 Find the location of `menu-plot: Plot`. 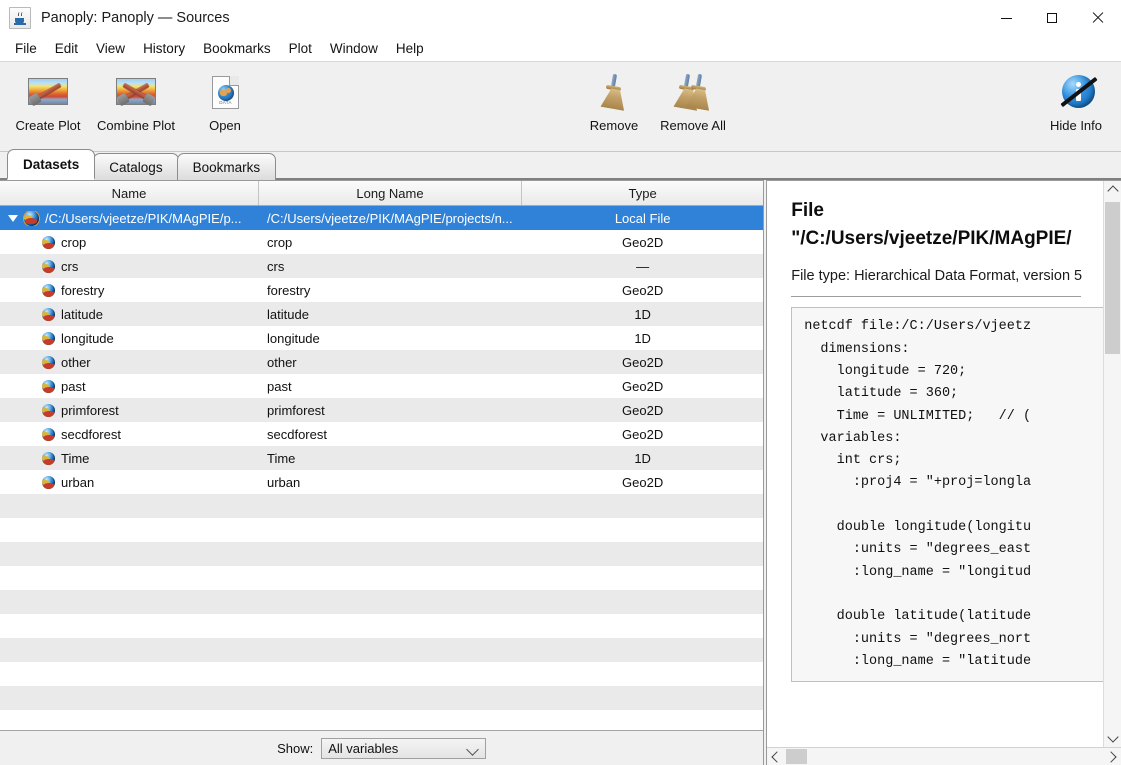

menu-plot: Plot is located at coordinates (300, 48).